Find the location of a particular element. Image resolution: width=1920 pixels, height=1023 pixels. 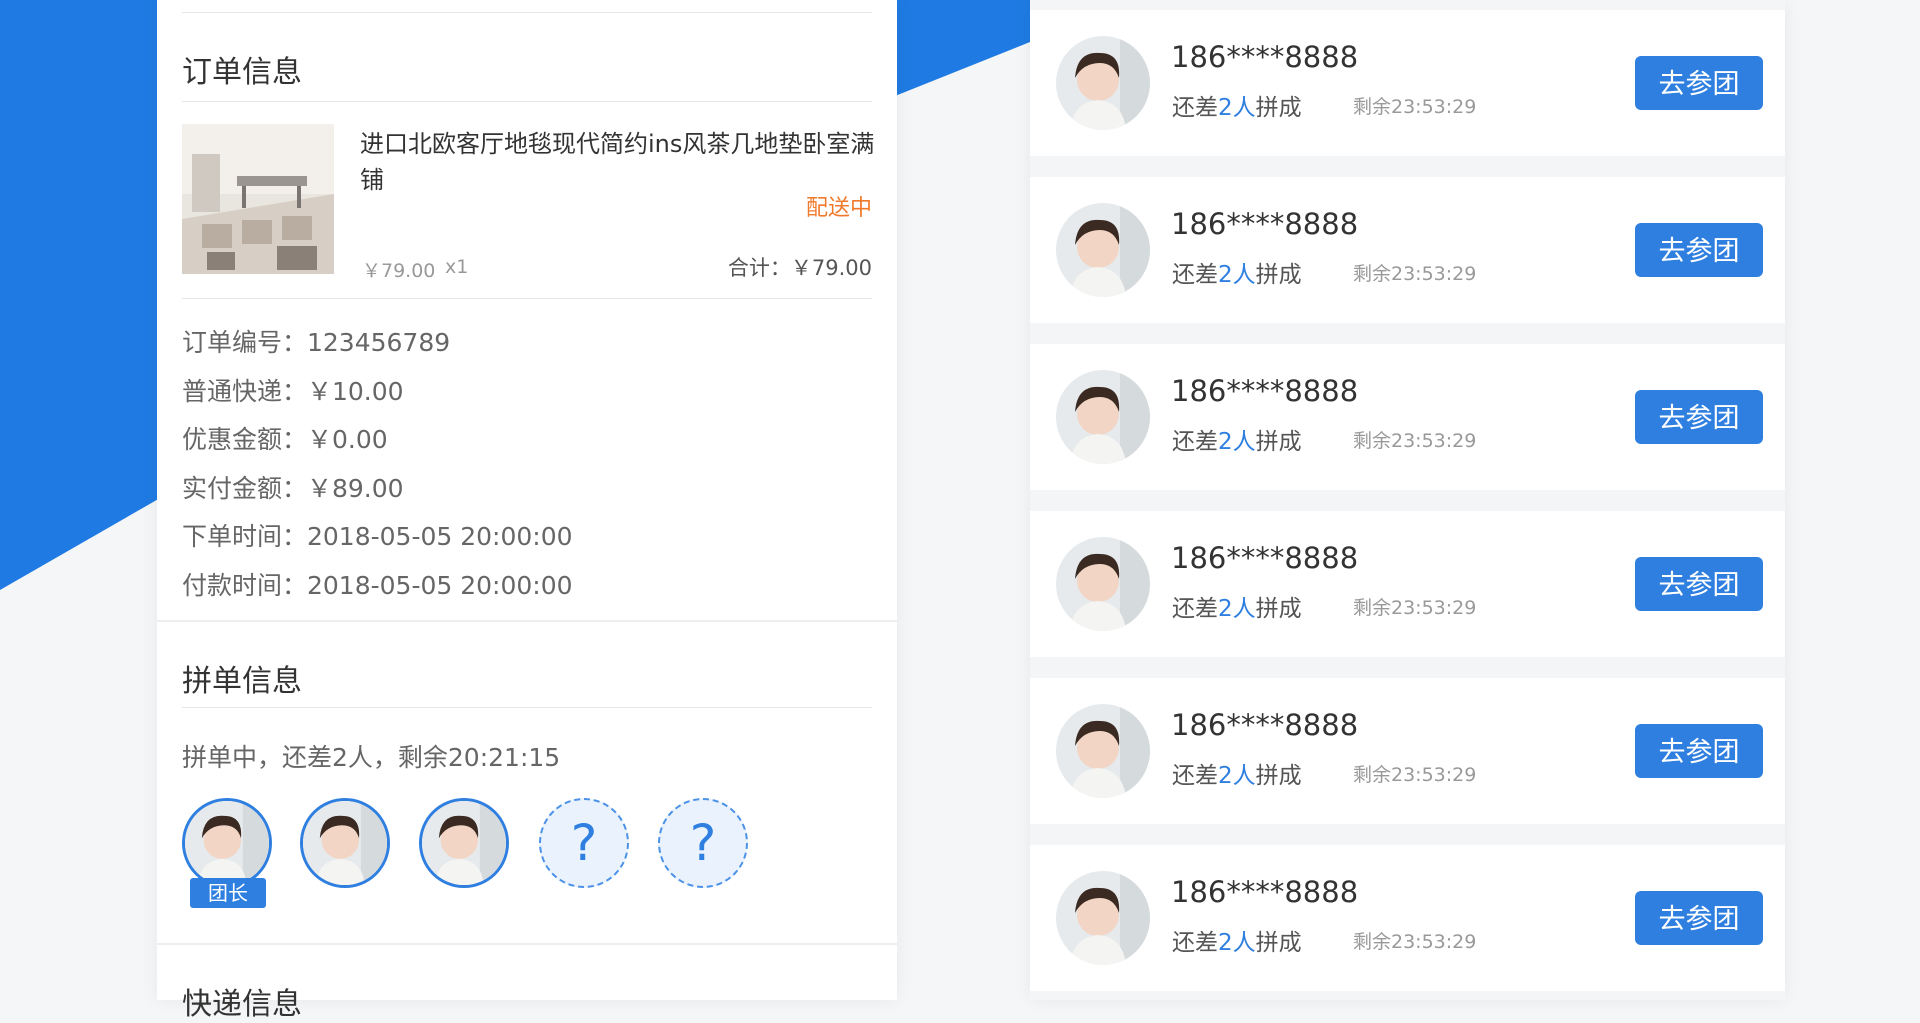

discount-amount: 优惠金额：￥0.00 is located at coordinates (285, 439).